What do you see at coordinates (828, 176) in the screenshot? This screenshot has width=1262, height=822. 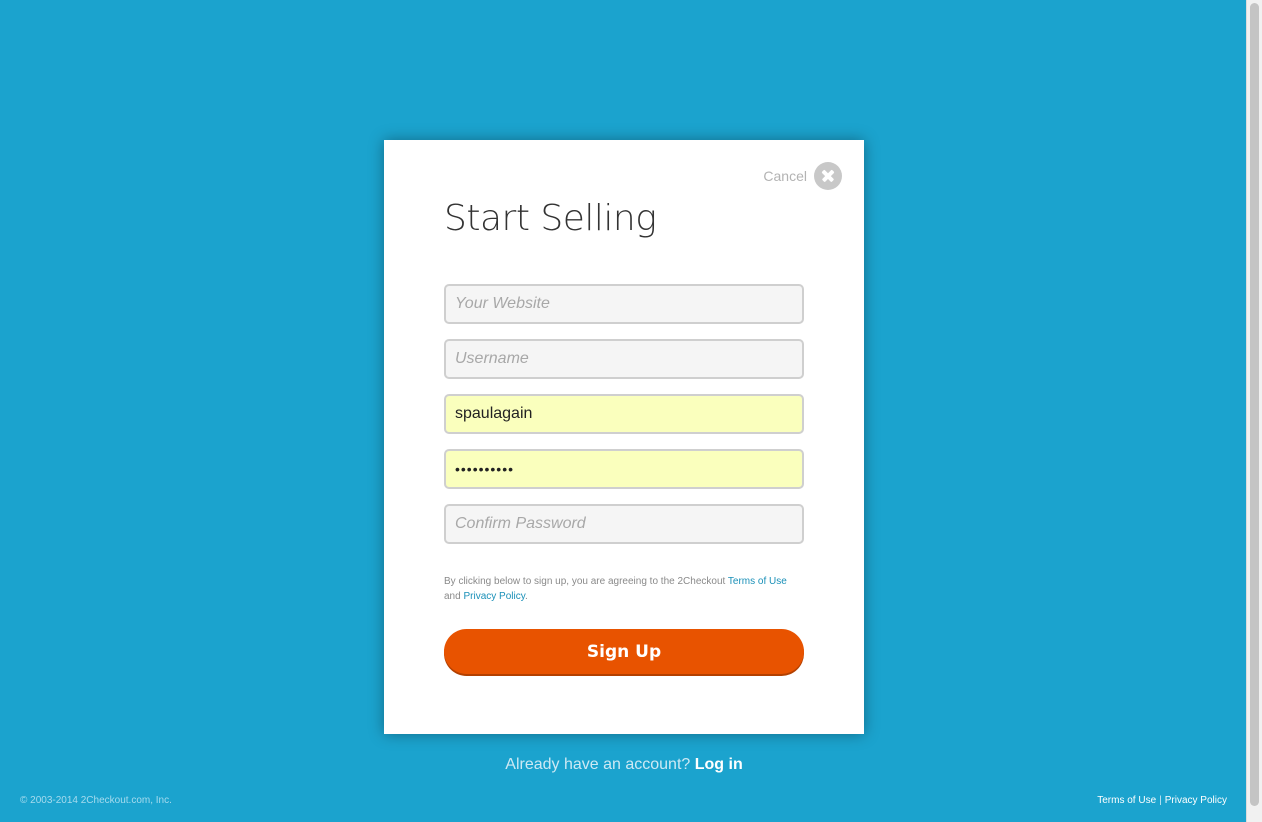 I see `close-icon` at bounding box center [828, 176].